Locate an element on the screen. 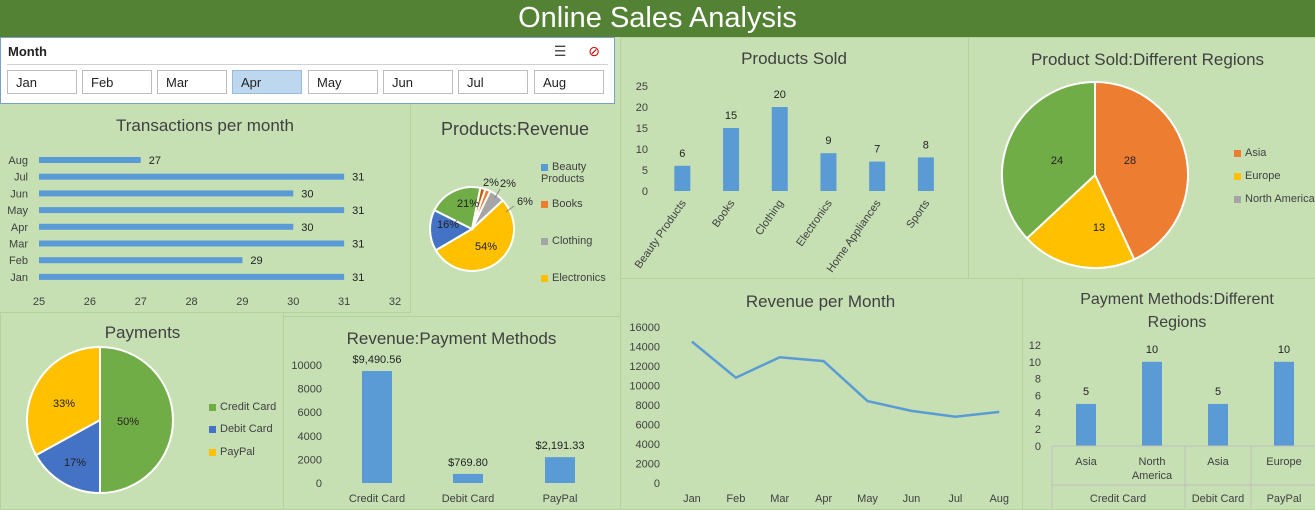 This screenshot has width=1315, height=510. products-sold-x-tick: Clothing is located at coordinates (769, 218).